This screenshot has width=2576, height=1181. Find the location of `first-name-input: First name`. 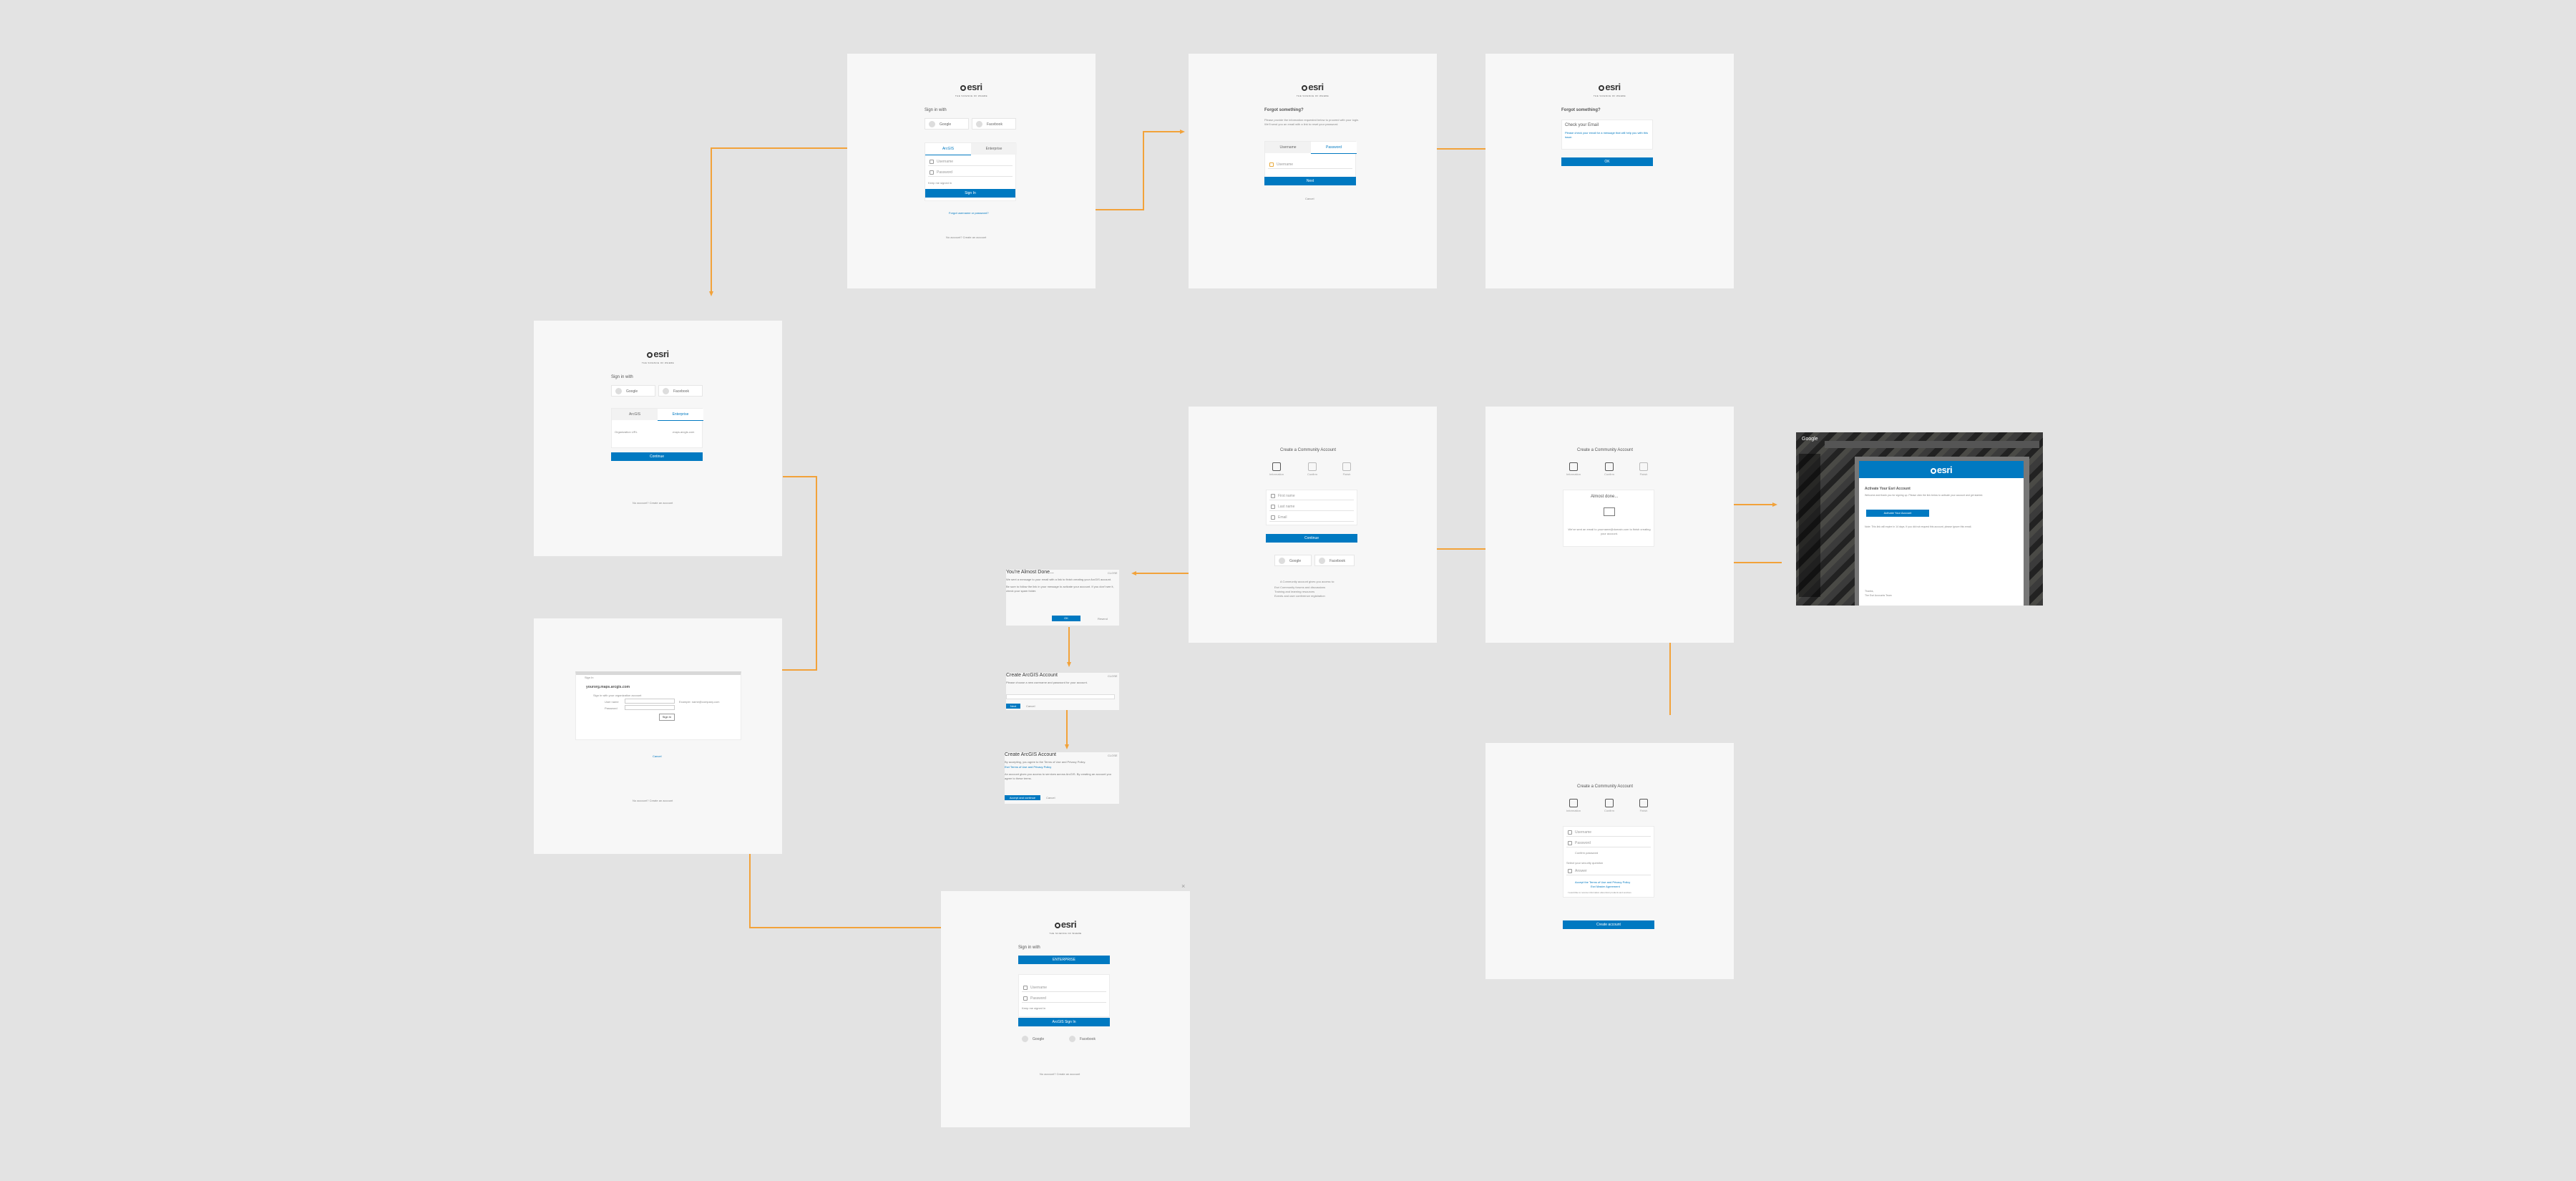

first-name-input: First name is located at coordinates (1311, 496).